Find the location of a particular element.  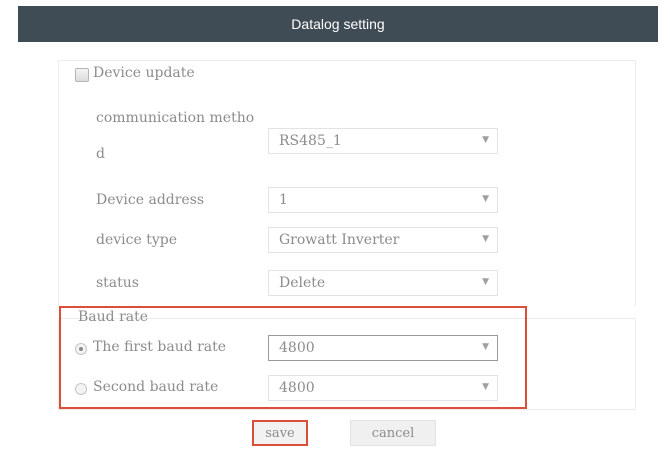

first-baud-radio is located at coordinates (81, 349).